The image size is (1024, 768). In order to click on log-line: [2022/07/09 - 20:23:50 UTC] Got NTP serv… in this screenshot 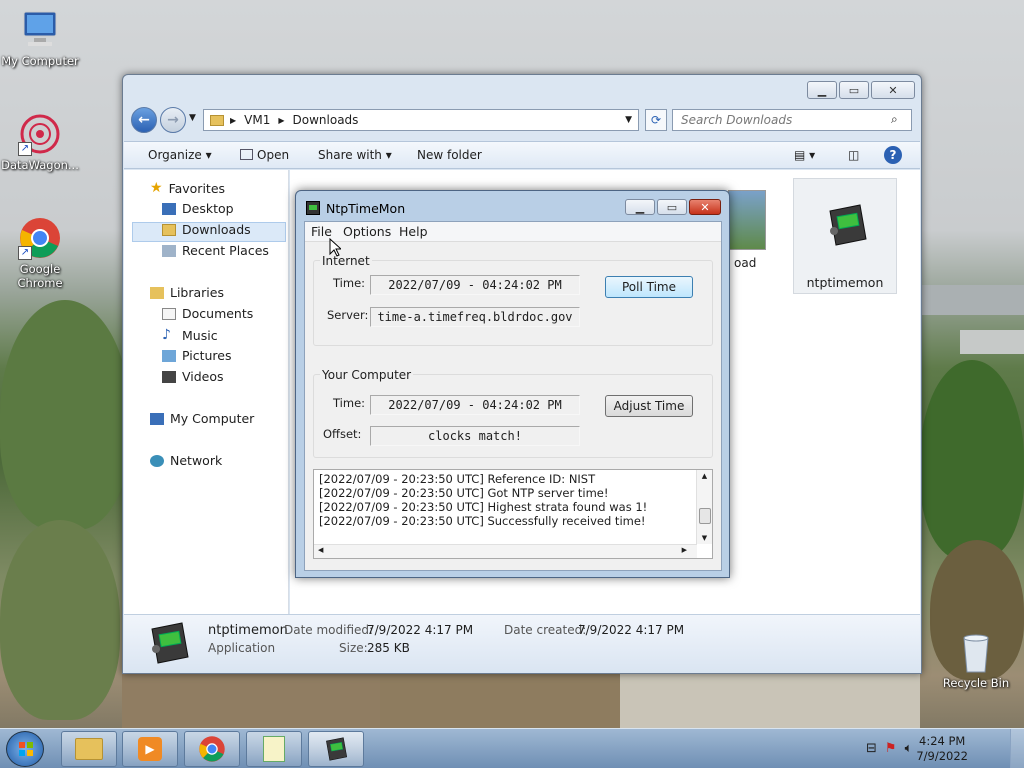, I will do `click(464, 493)`.